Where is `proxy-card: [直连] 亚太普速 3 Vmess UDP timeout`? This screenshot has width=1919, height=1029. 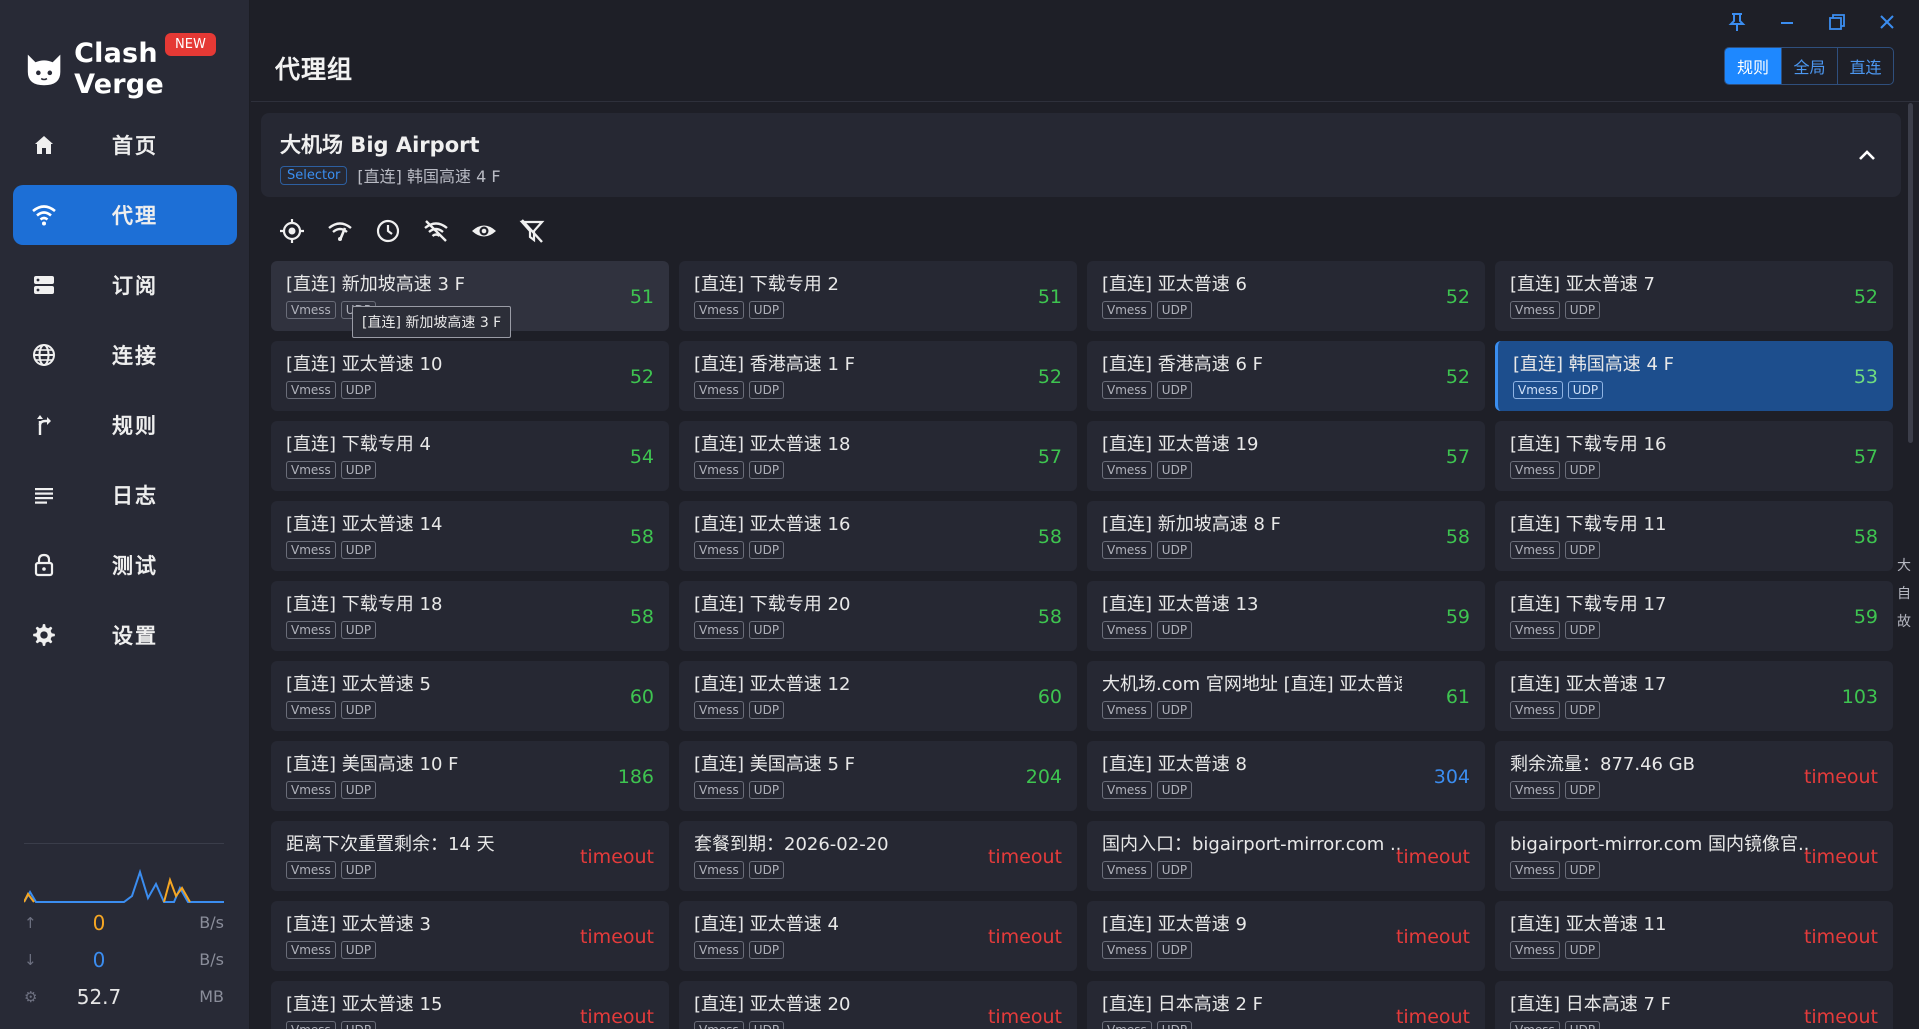
proxy-card: [直连] 亚太普速 3 Vmess UDP timeout is located at coordinates (470, 936).